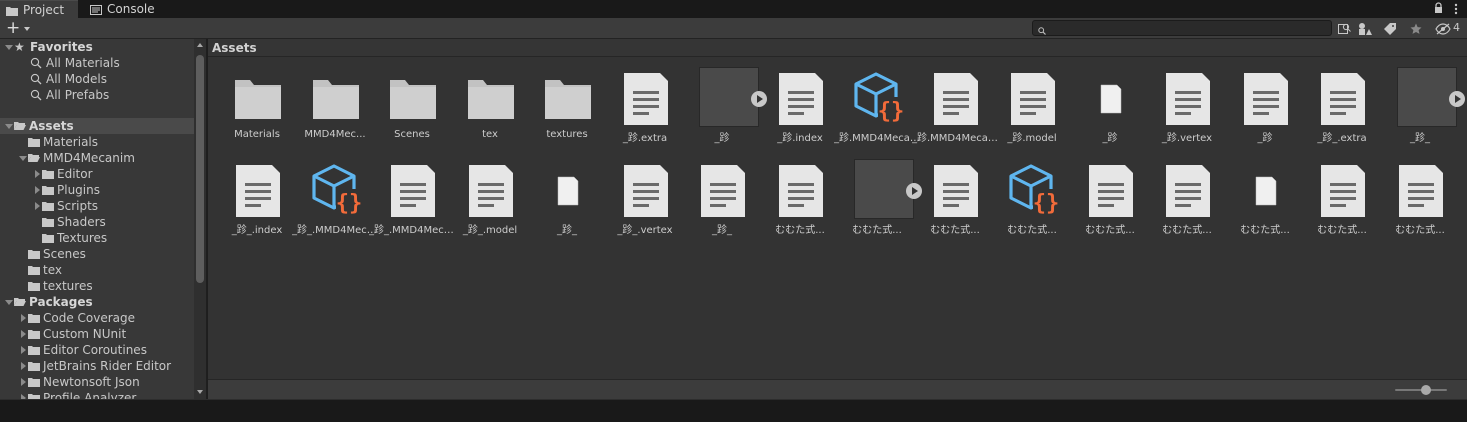  Describe the element at coordinates (97, 174) in the screenshot. I see `folder-tree-item: Editor` at that location.